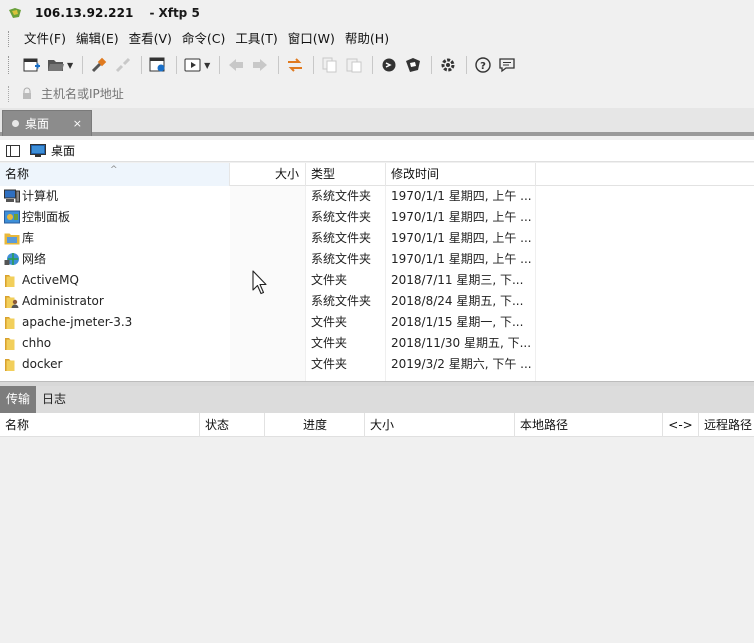 This screenshot has width=754, height=643. What do you see at coordinates (726, 425) in the screenshot?
I see `transfer-column-remote-path: 远程路径` at bounding box center [726, 425].